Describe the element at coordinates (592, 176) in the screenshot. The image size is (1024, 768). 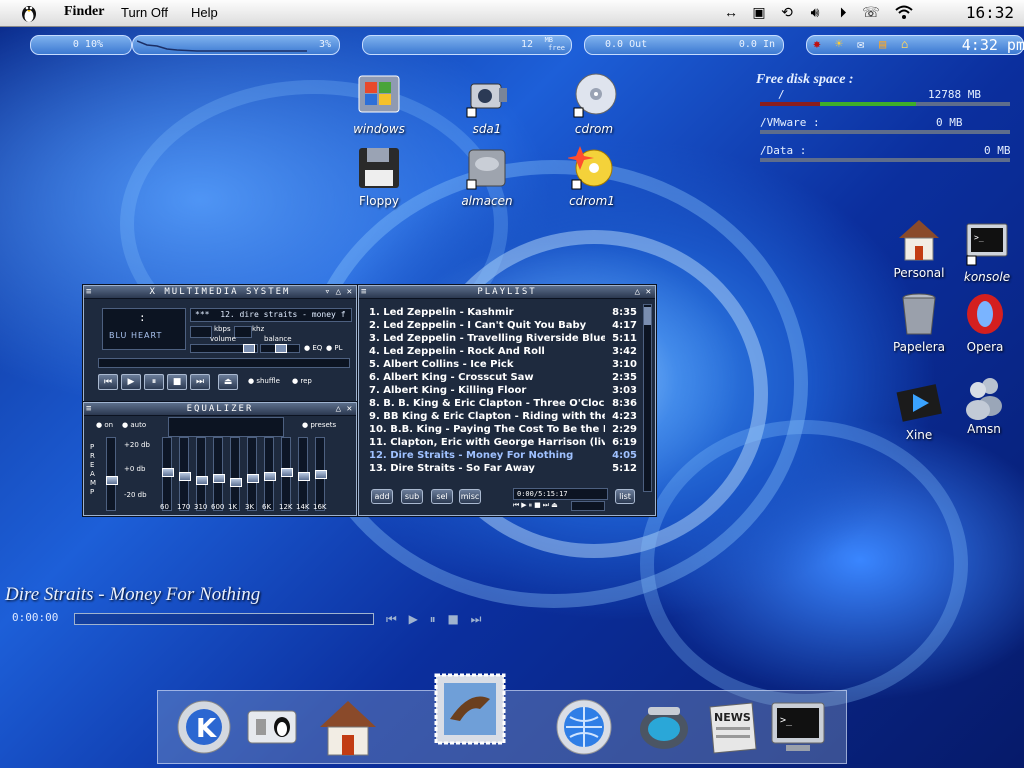
I see `desktop-icon-cdrom1: cdrom1` at that location.